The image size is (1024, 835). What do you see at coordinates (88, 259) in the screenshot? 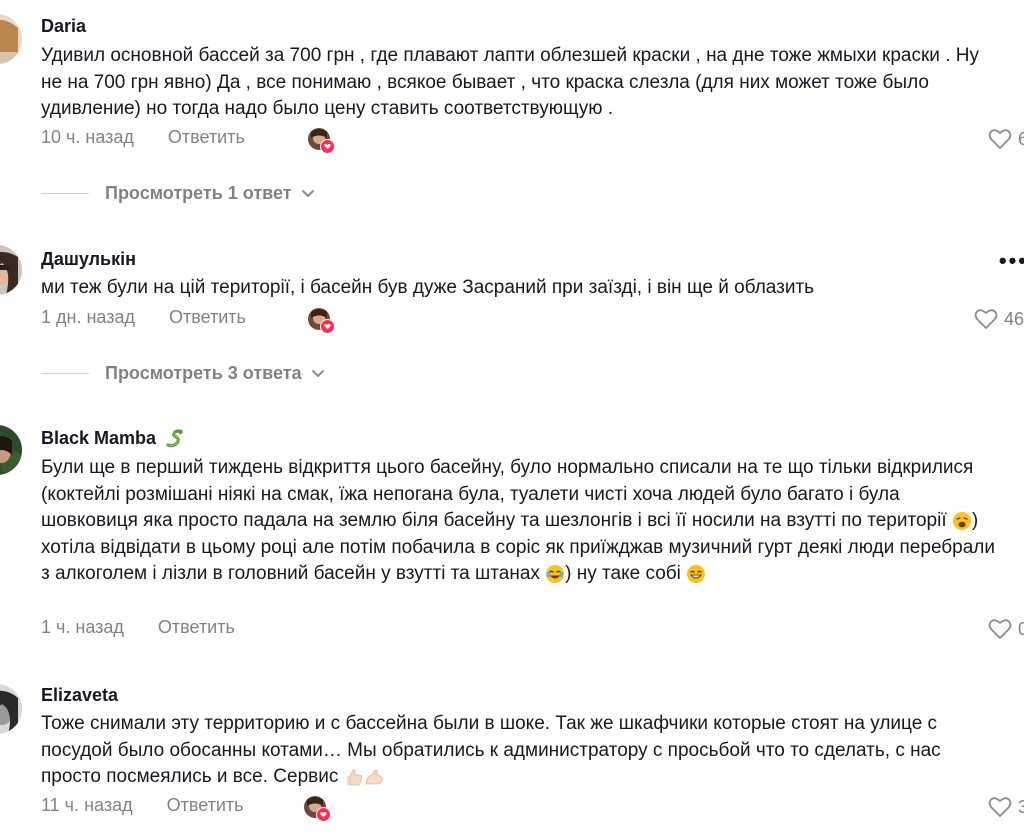
I see `comment-username: Дашулькін` at bounding box center [88, 259].